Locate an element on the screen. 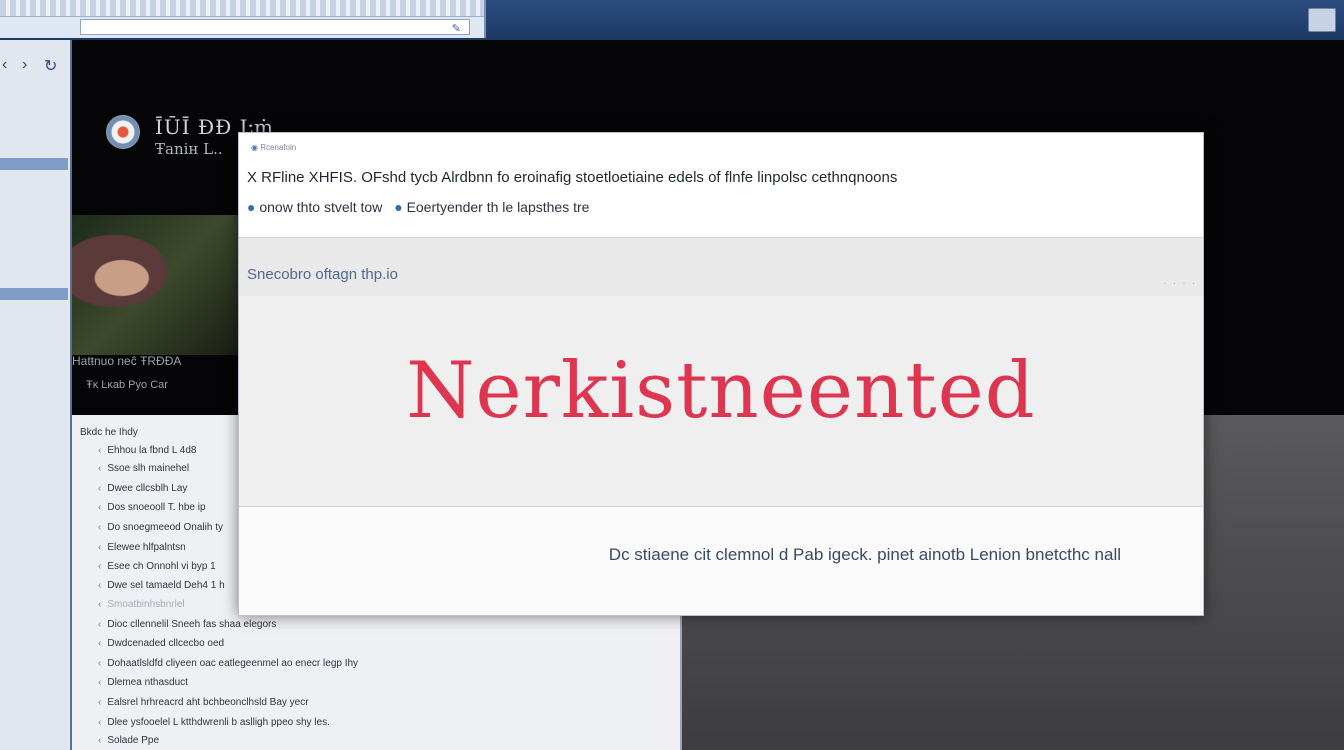  list-item: Dwee cllcsblh Lay is located at coordinates (142, 488).